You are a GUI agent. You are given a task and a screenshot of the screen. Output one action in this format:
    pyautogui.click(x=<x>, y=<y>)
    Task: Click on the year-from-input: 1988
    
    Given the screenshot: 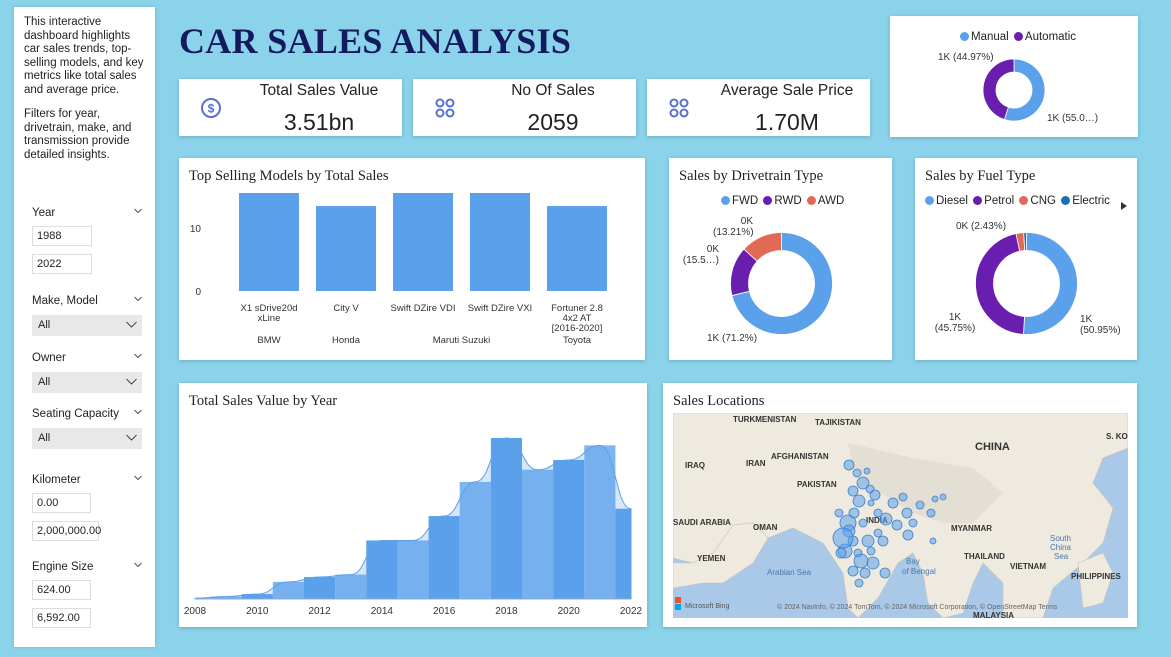 What is the action you would take?
    pyautogui.click(x=62, y=236)
    